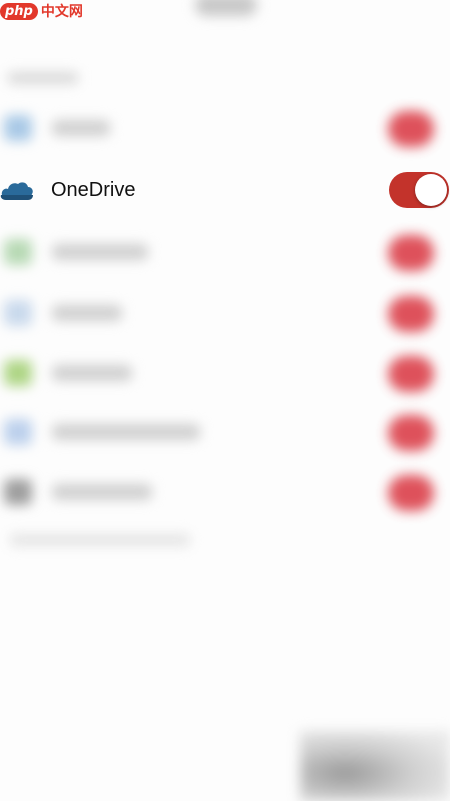 This screenshot has width=450, height=801. Describe the element at coordinates (225, 190) in the screenshot. I see `settings-row-onedrive: OneDrive` at that location.